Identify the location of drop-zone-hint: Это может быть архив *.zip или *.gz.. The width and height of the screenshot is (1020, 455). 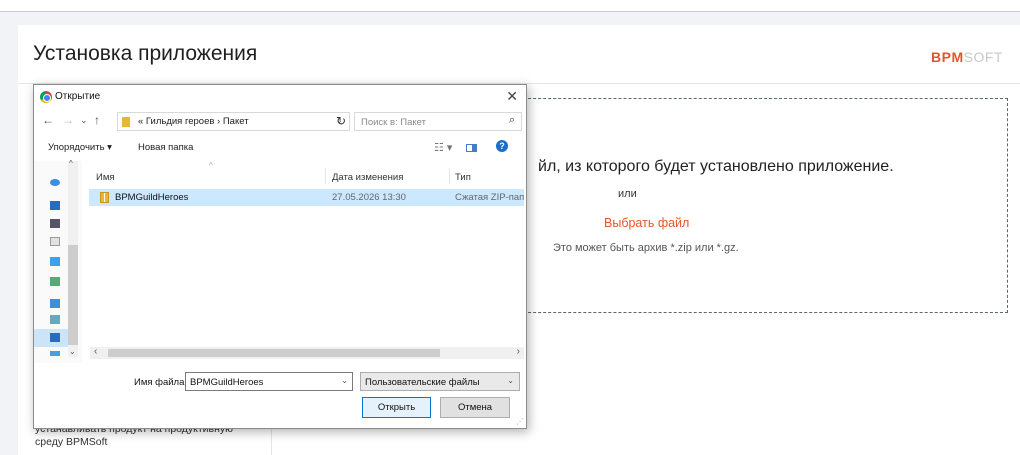
(646, 248).